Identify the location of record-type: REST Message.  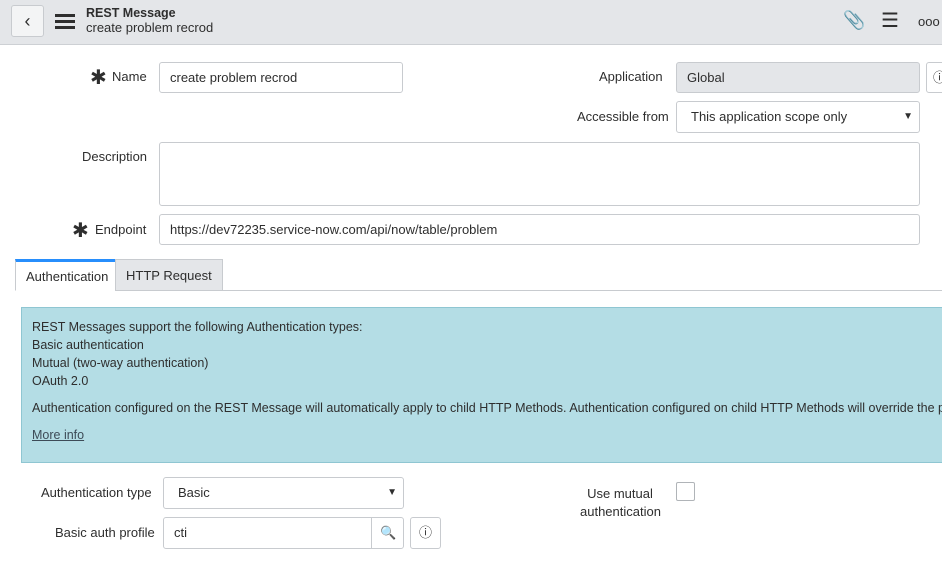
(131, 13).